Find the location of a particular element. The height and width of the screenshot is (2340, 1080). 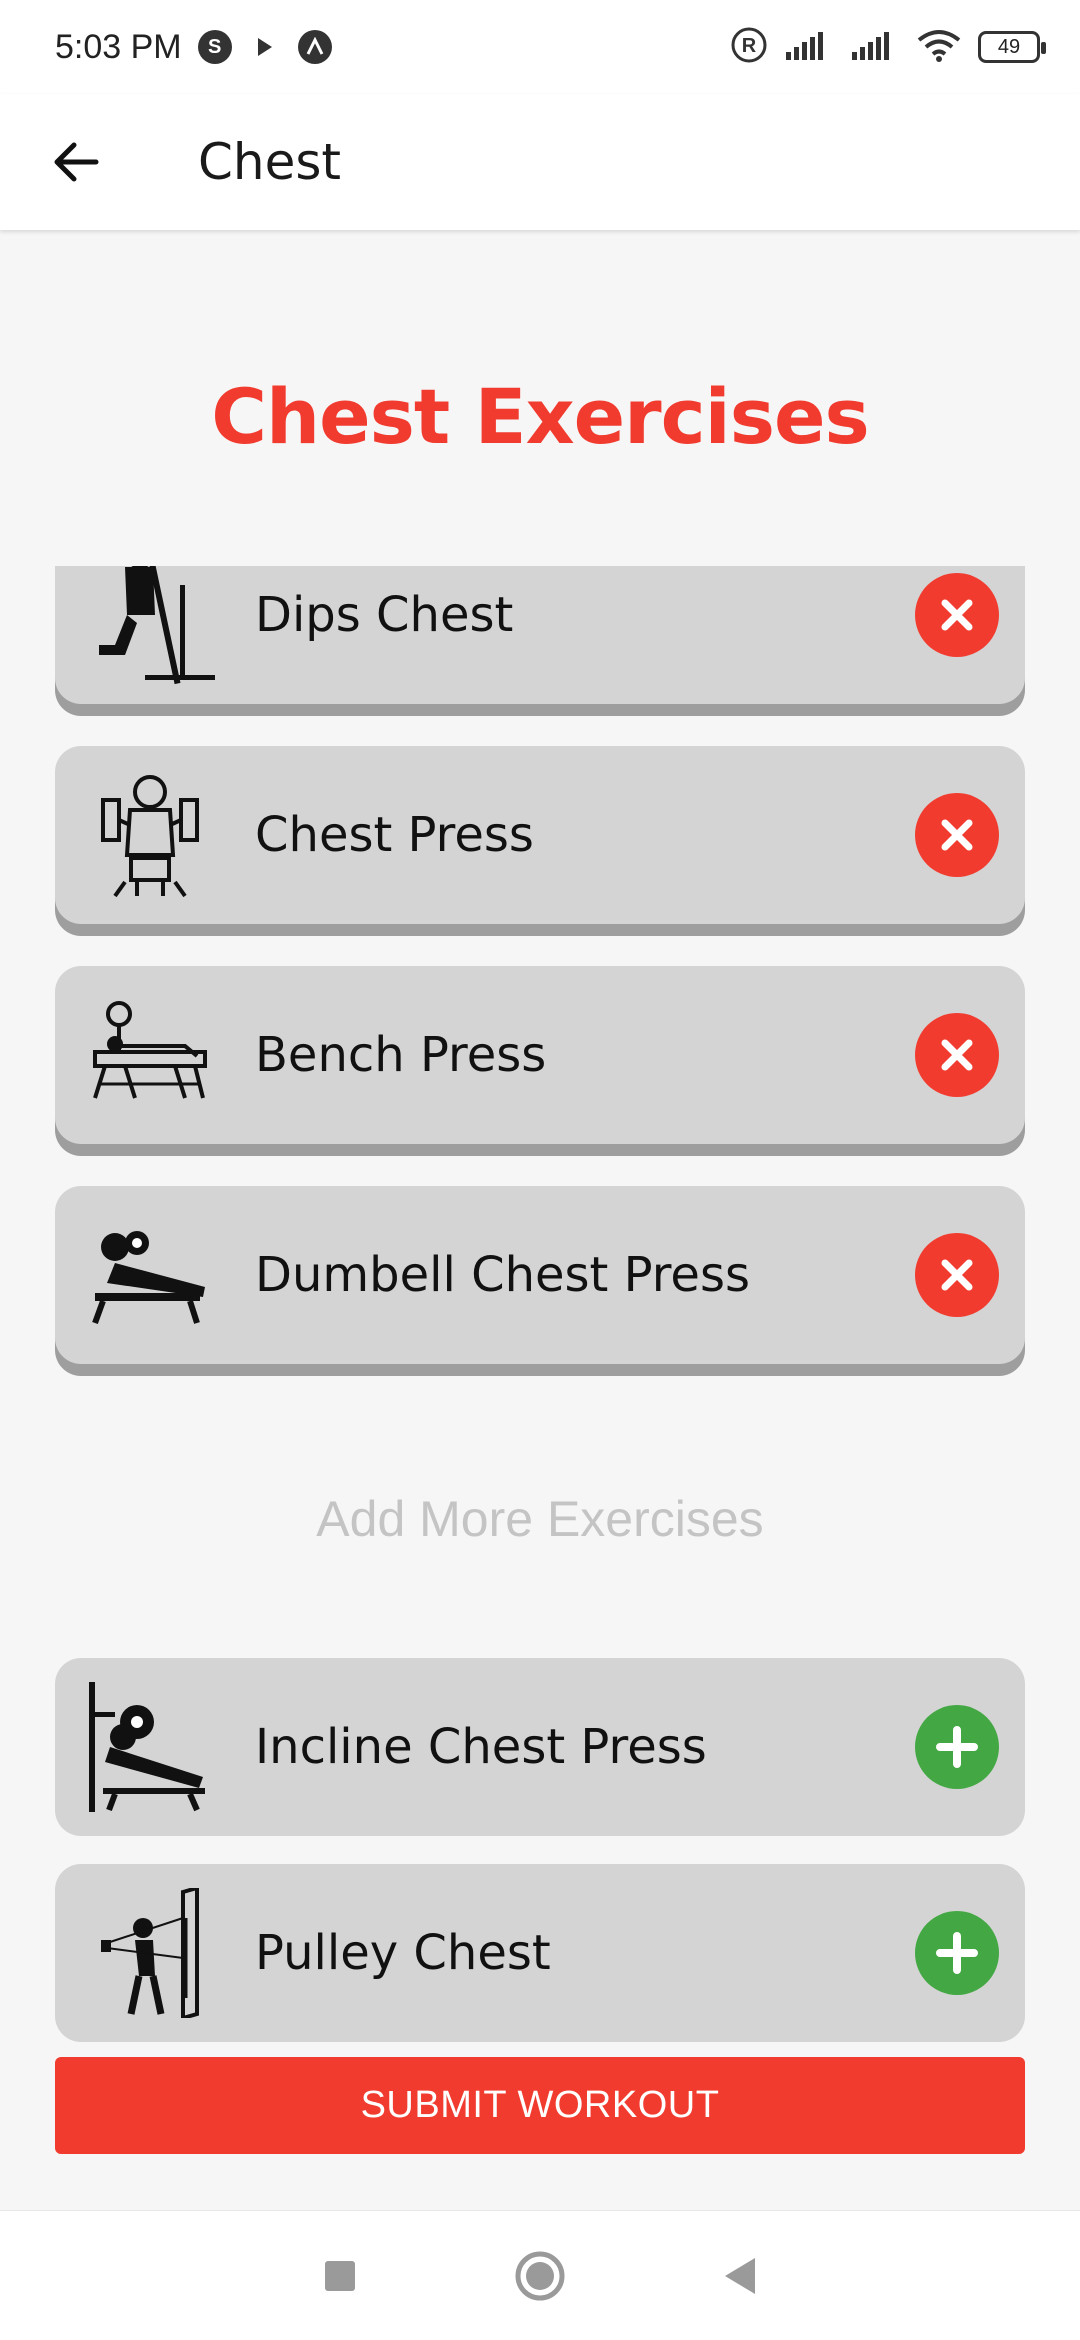

play-icon is located at coordinates (265, 47).